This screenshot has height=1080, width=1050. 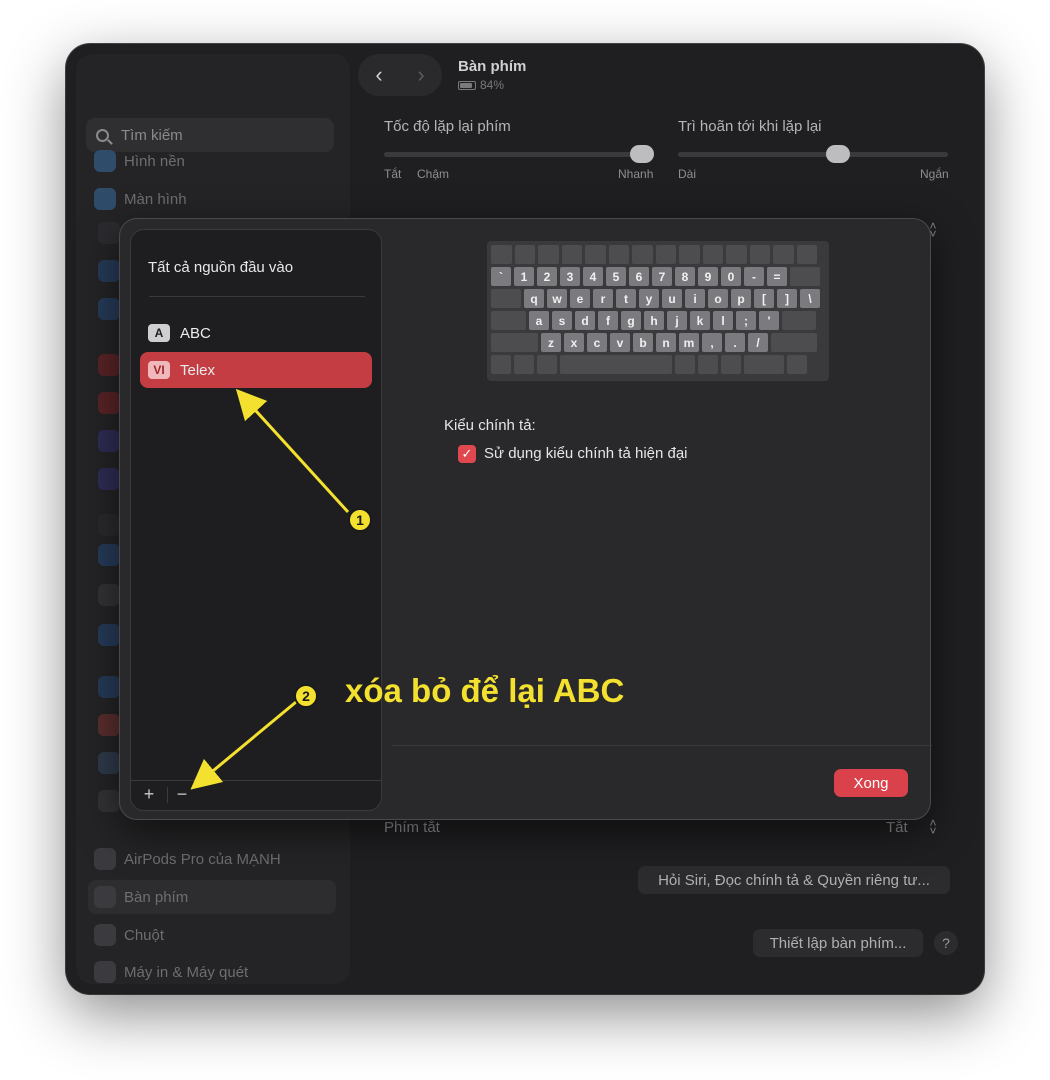 What do you see at coordinates (270, 589) in the screenshot?
I see `annotation-arrows` at bounding box center [270, 589].